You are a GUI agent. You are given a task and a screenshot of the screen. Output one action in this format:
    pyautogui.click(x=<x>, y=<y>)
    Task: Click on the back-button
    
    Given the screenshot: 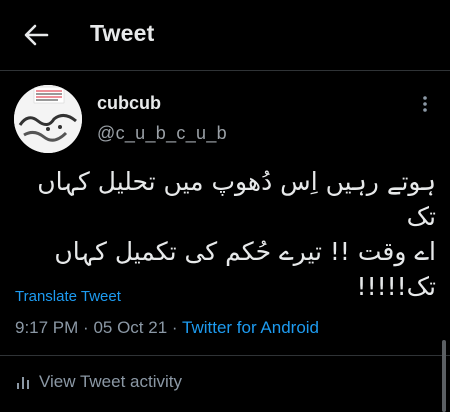 What is the action you would take?
    pyautogui.click(x=36, y=35)
    